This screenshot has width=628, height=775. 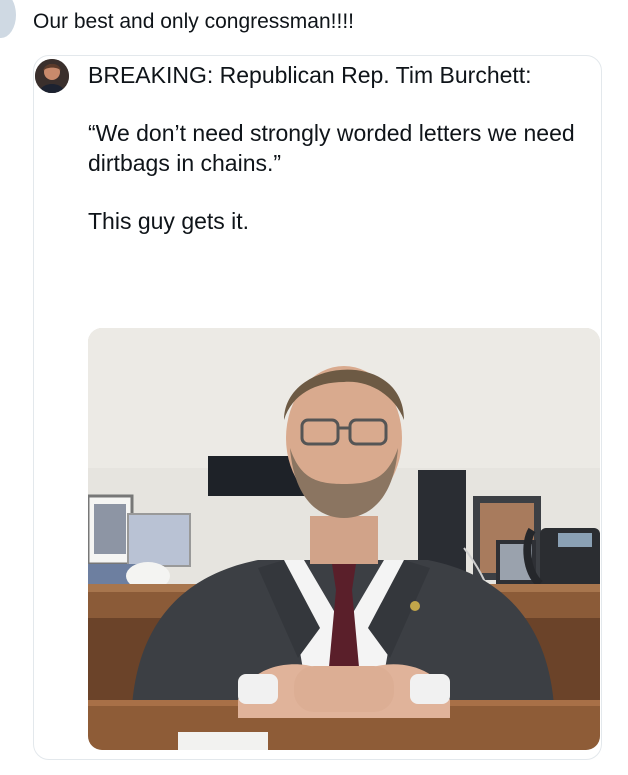 I want to click on quote-paragraph-1: BREAKING: Republican Rep. Tim Burchett:, so click(x=310, y=75).